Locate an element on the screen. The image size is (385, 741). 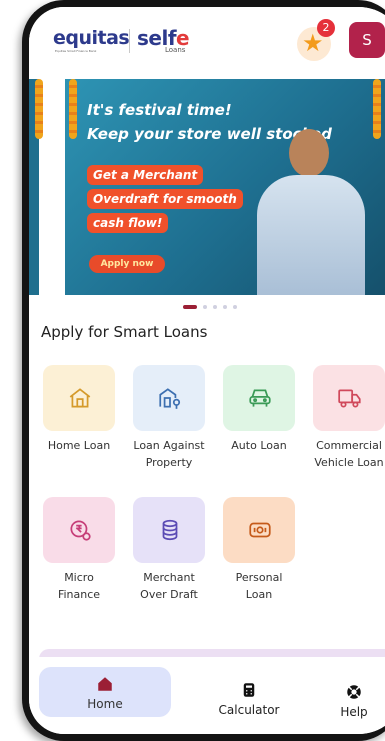
banner-pill-1: Get a Merchant is located at coordinates (145, 175).